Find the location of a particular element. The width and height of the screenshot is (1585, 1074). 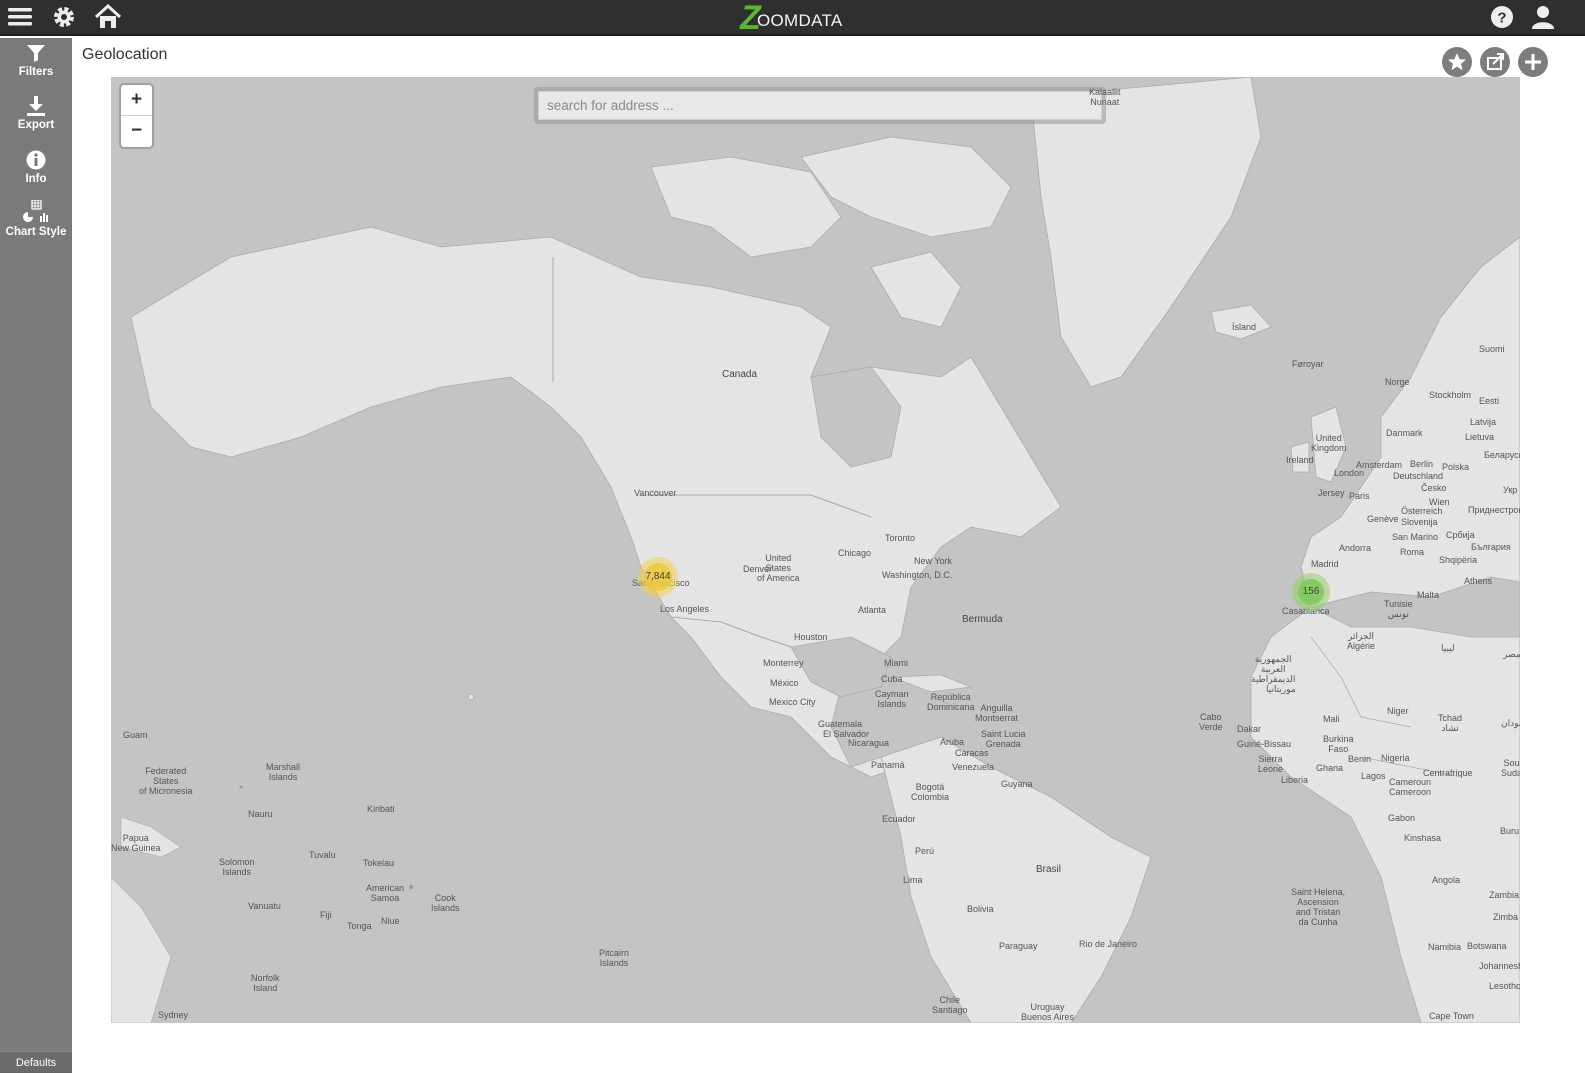

top-bar: Z OOMDATA ? is located at coordinates (792, 18).